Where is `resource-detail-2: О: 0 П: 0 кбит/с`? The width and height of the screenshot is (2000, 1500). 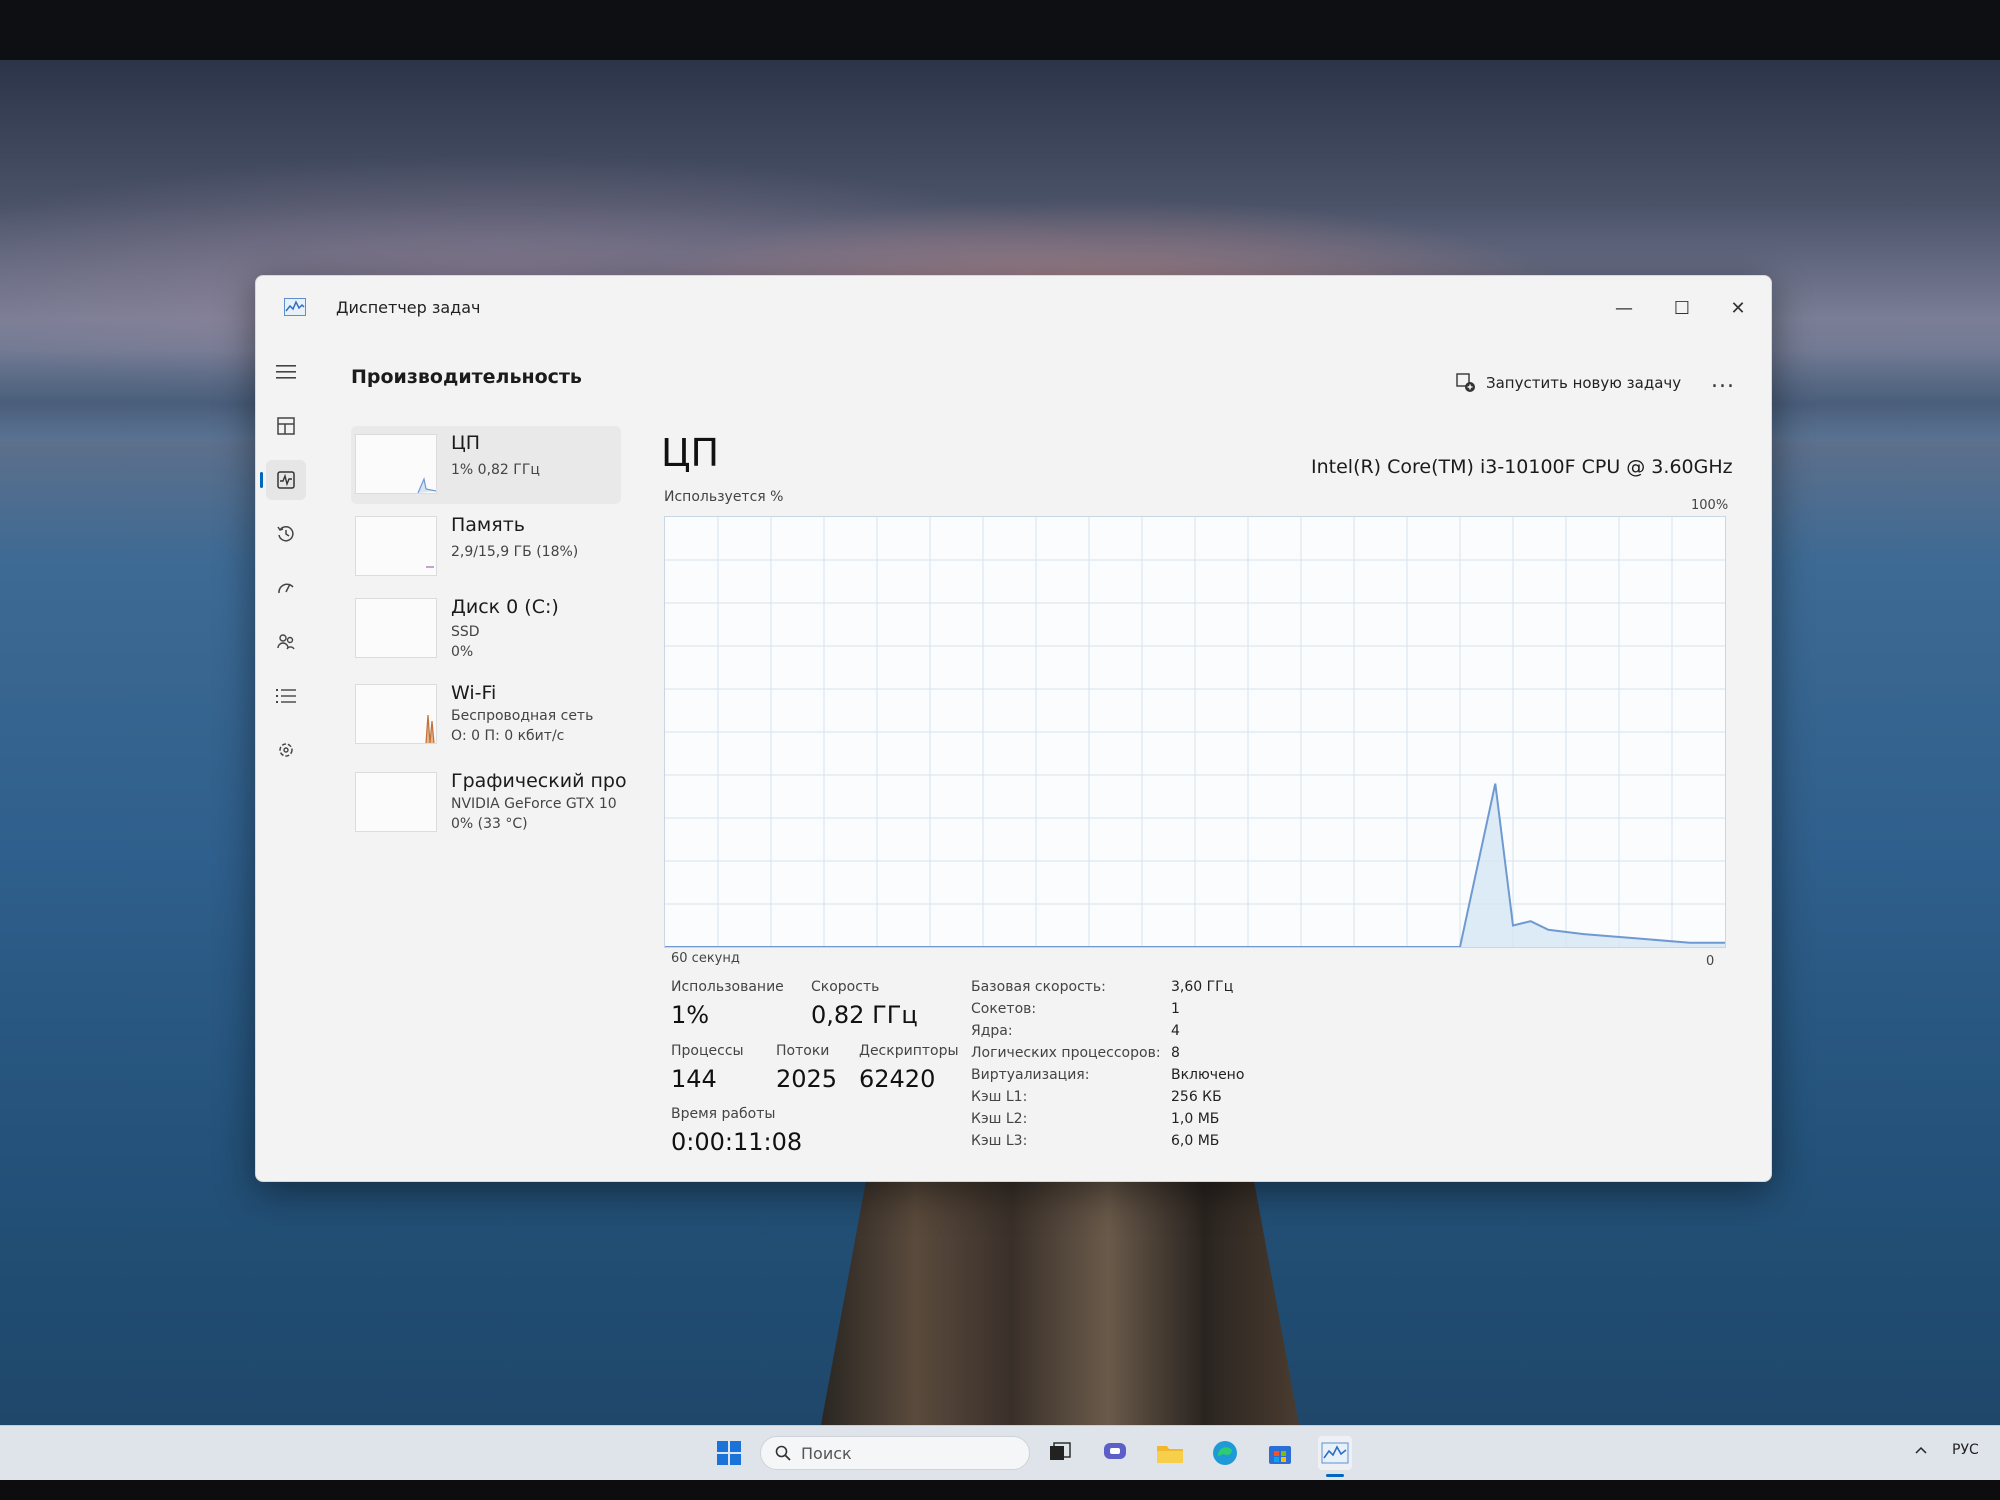
resource-detail-2: О: 0 П: 0 кбит/с is located at coordinates (508, 736).